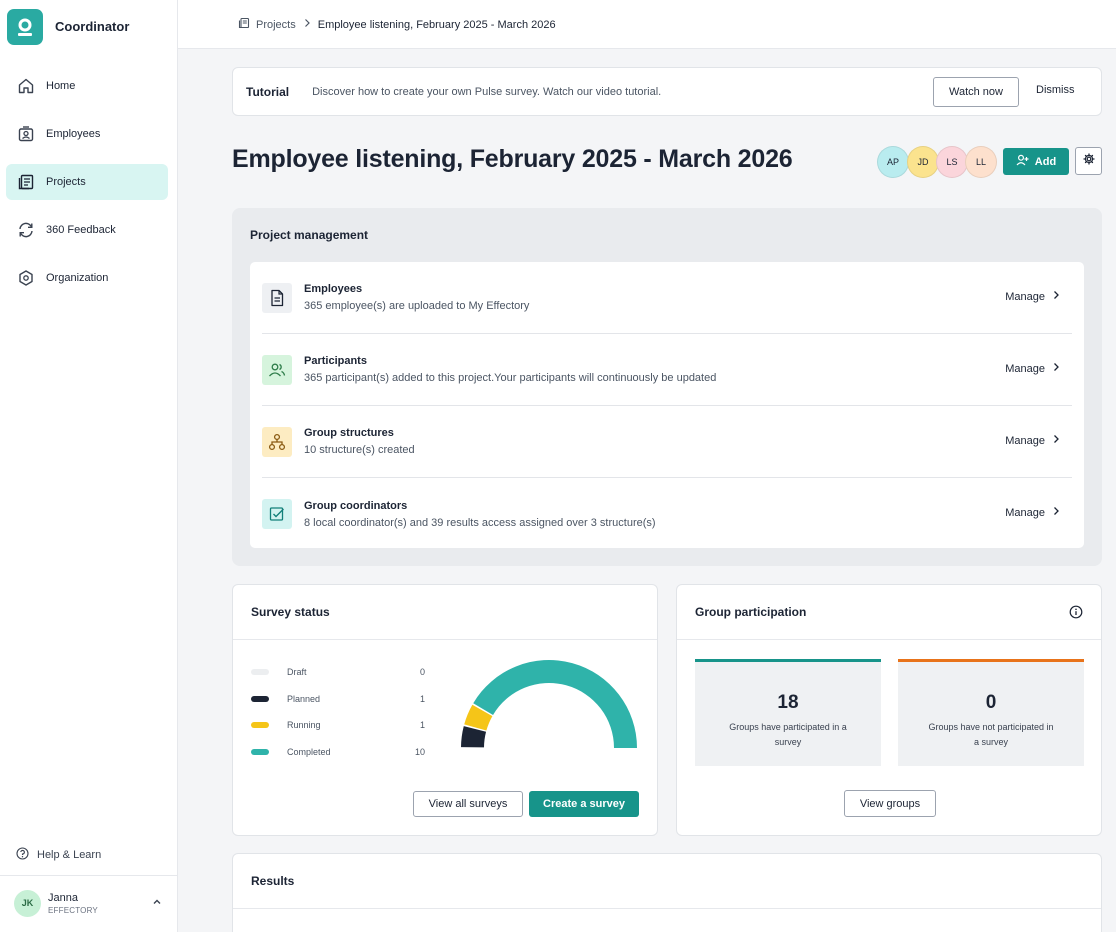 The width and height of the screenshot is (1116, 932). Describe the element at coordinates (69, 855) in the screenshot. I see `help-label: Help & Learn` at that location.